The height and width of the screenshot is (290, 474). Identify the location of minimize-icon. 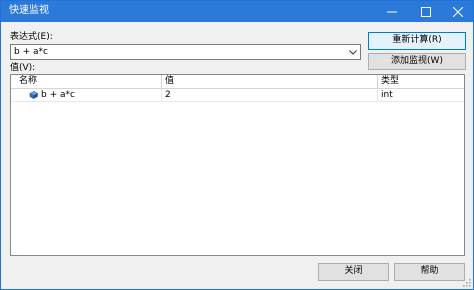
(392, 11).